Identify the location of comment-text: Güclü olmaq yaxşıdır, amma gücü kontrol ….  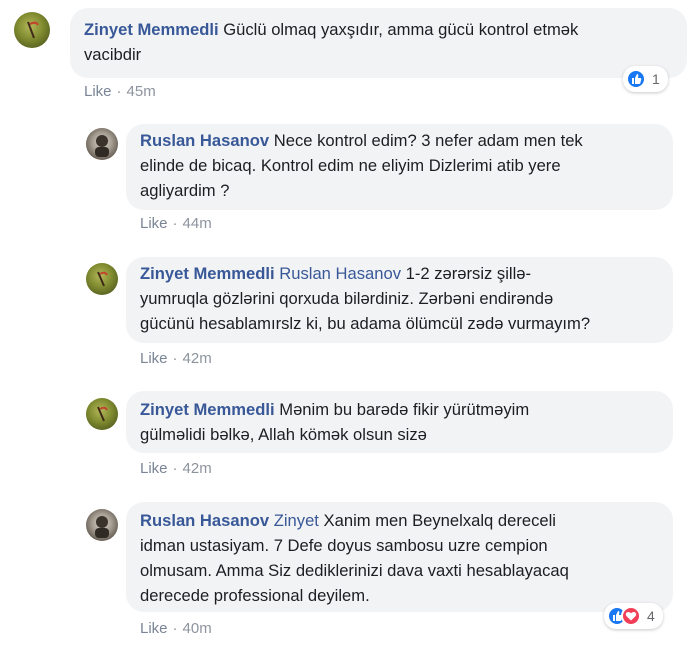
(401, 29).